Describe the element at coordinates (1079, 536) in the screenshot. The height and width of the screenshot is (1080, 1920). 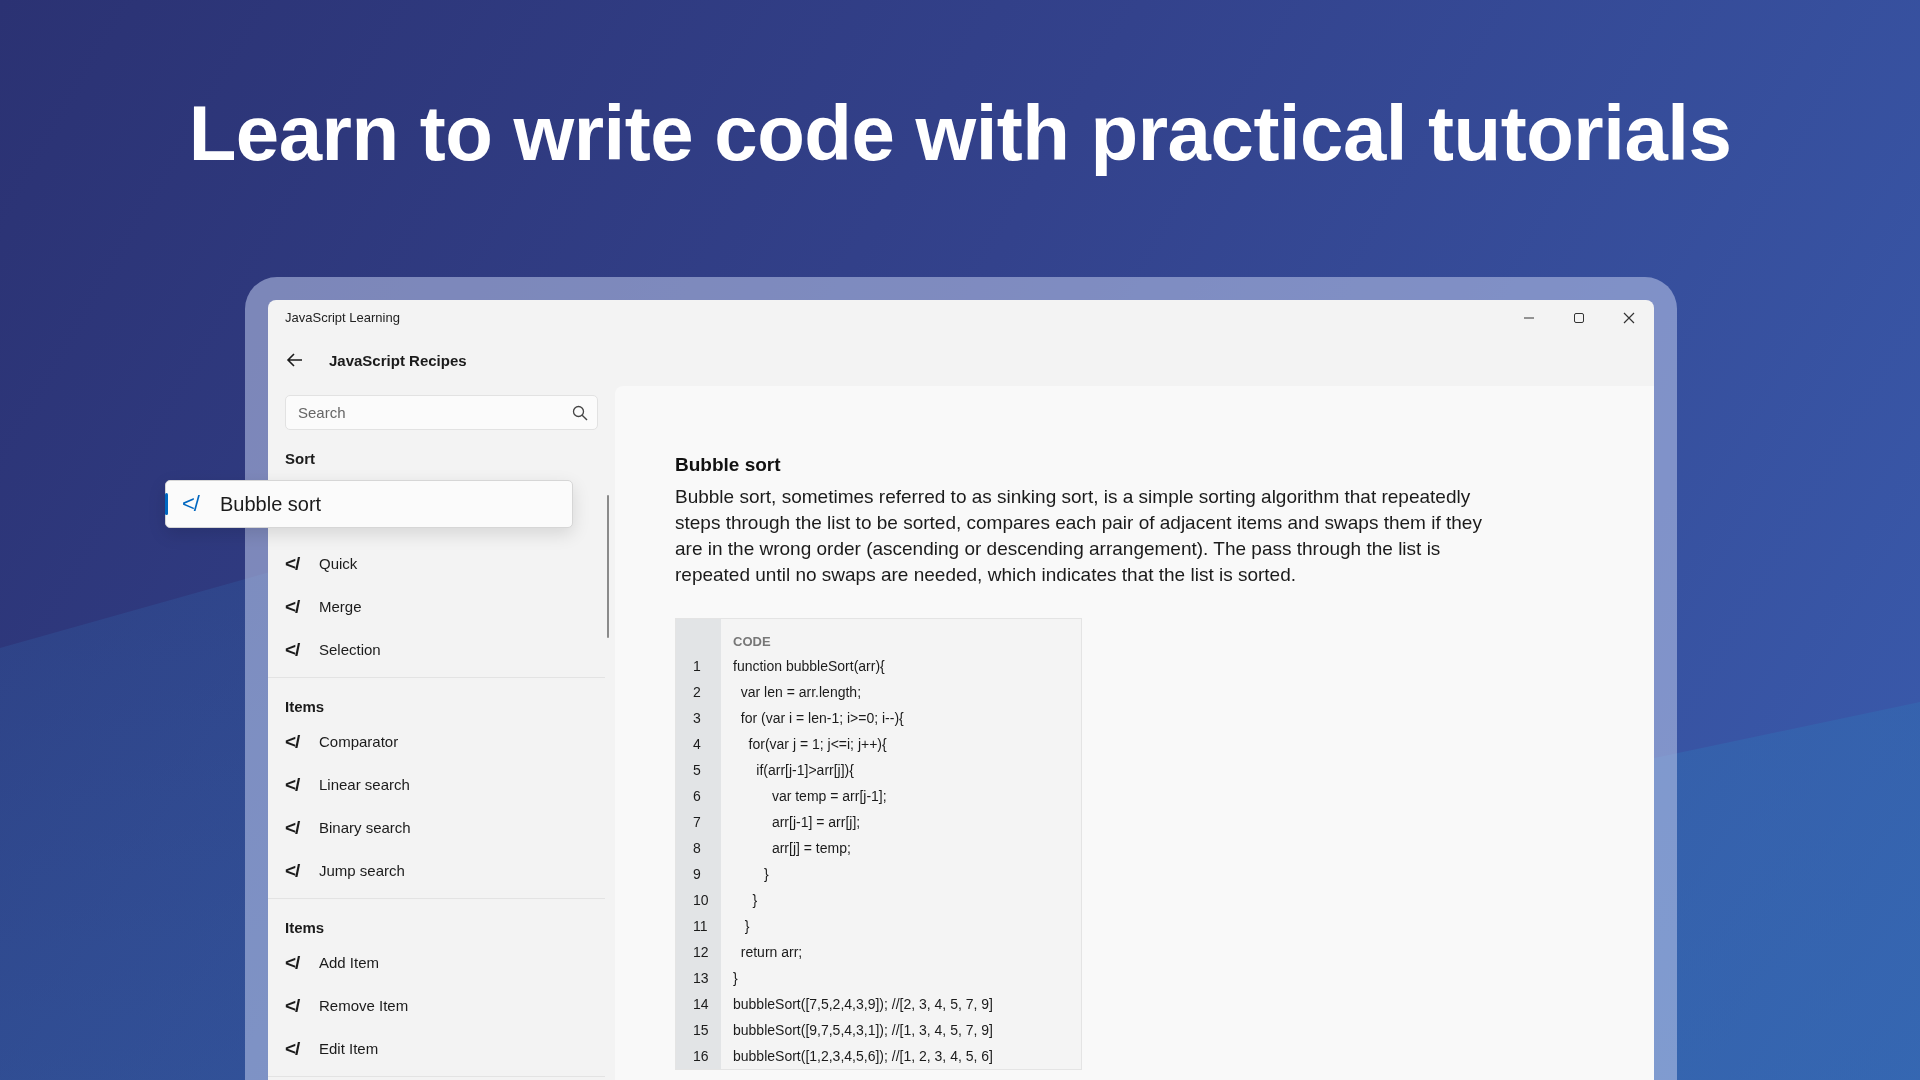
I see `article-paragraph: Bubble sort, sometimes referred to as sinking sort, is a simple sorting algorithm that repeatedly steps through the list to be sorted, compares each pair of adjacent items and swaps them if they are in the wrong order (ascending or descending arrangement). The pass through the list is repeated until no swaps are needed, which indicates that the list is sorted.` at that location.